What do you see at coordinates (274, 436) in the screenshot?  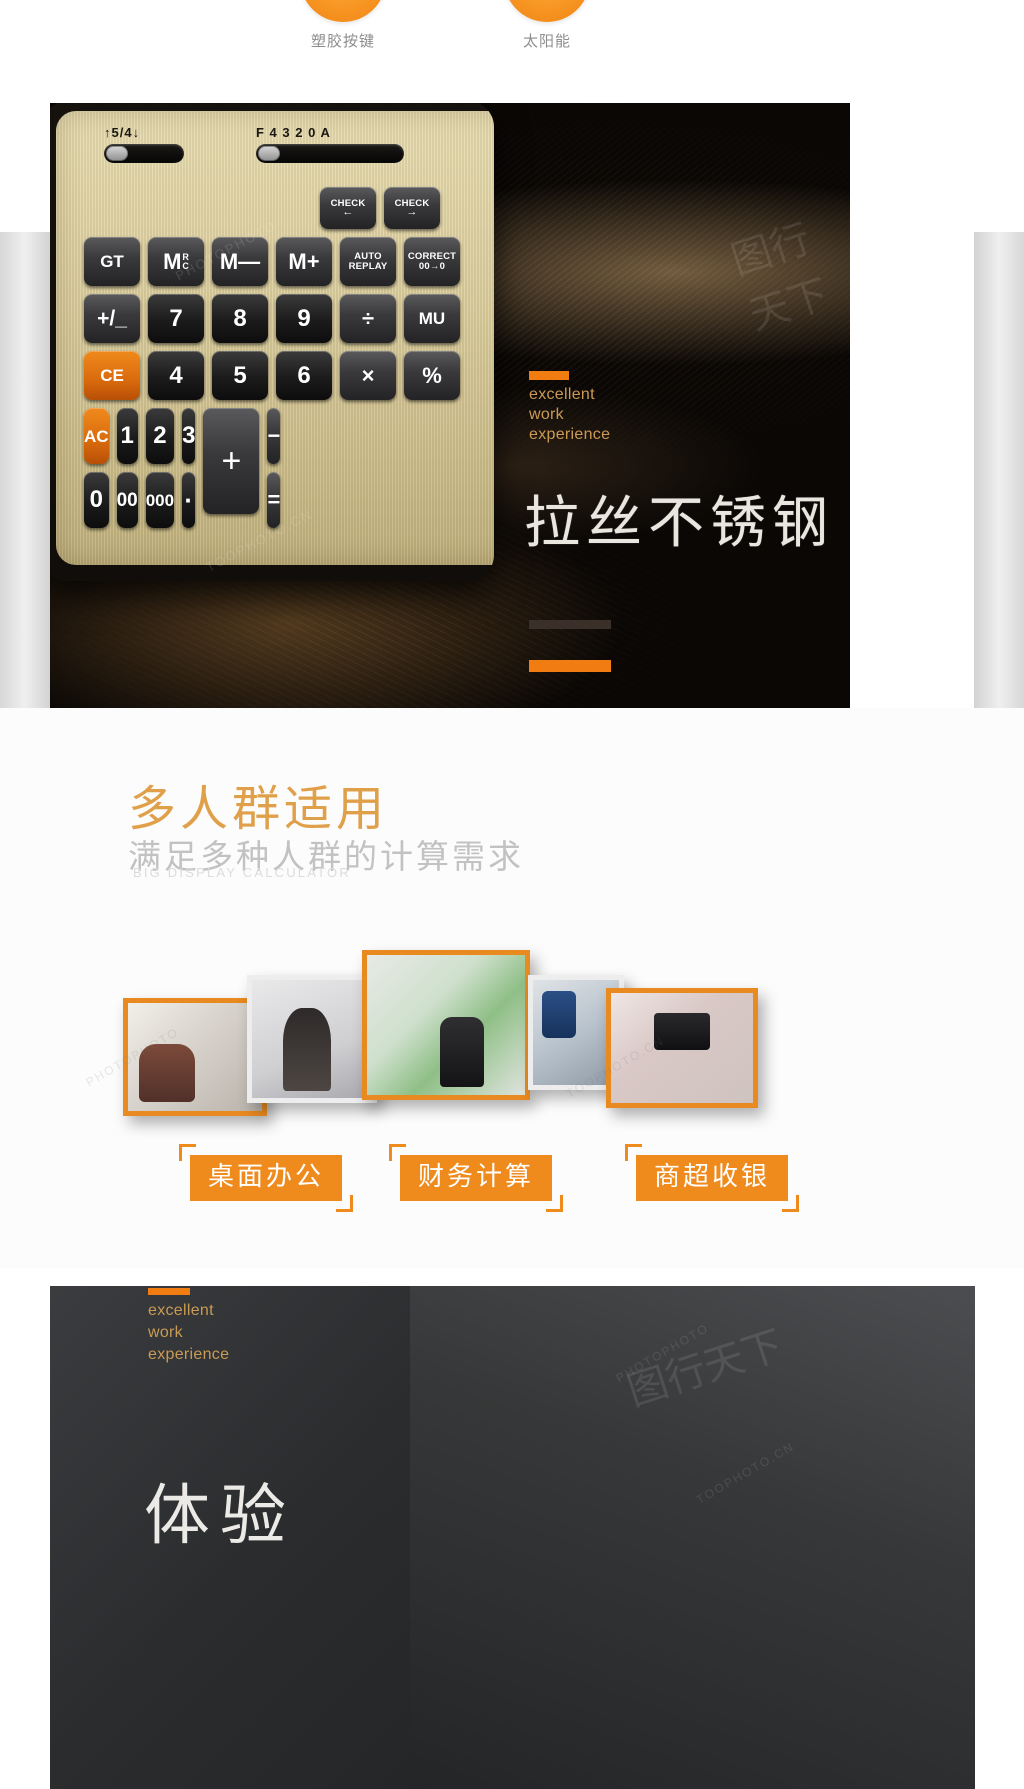 I see `key-minus: −` at bounding box center [274, 436].